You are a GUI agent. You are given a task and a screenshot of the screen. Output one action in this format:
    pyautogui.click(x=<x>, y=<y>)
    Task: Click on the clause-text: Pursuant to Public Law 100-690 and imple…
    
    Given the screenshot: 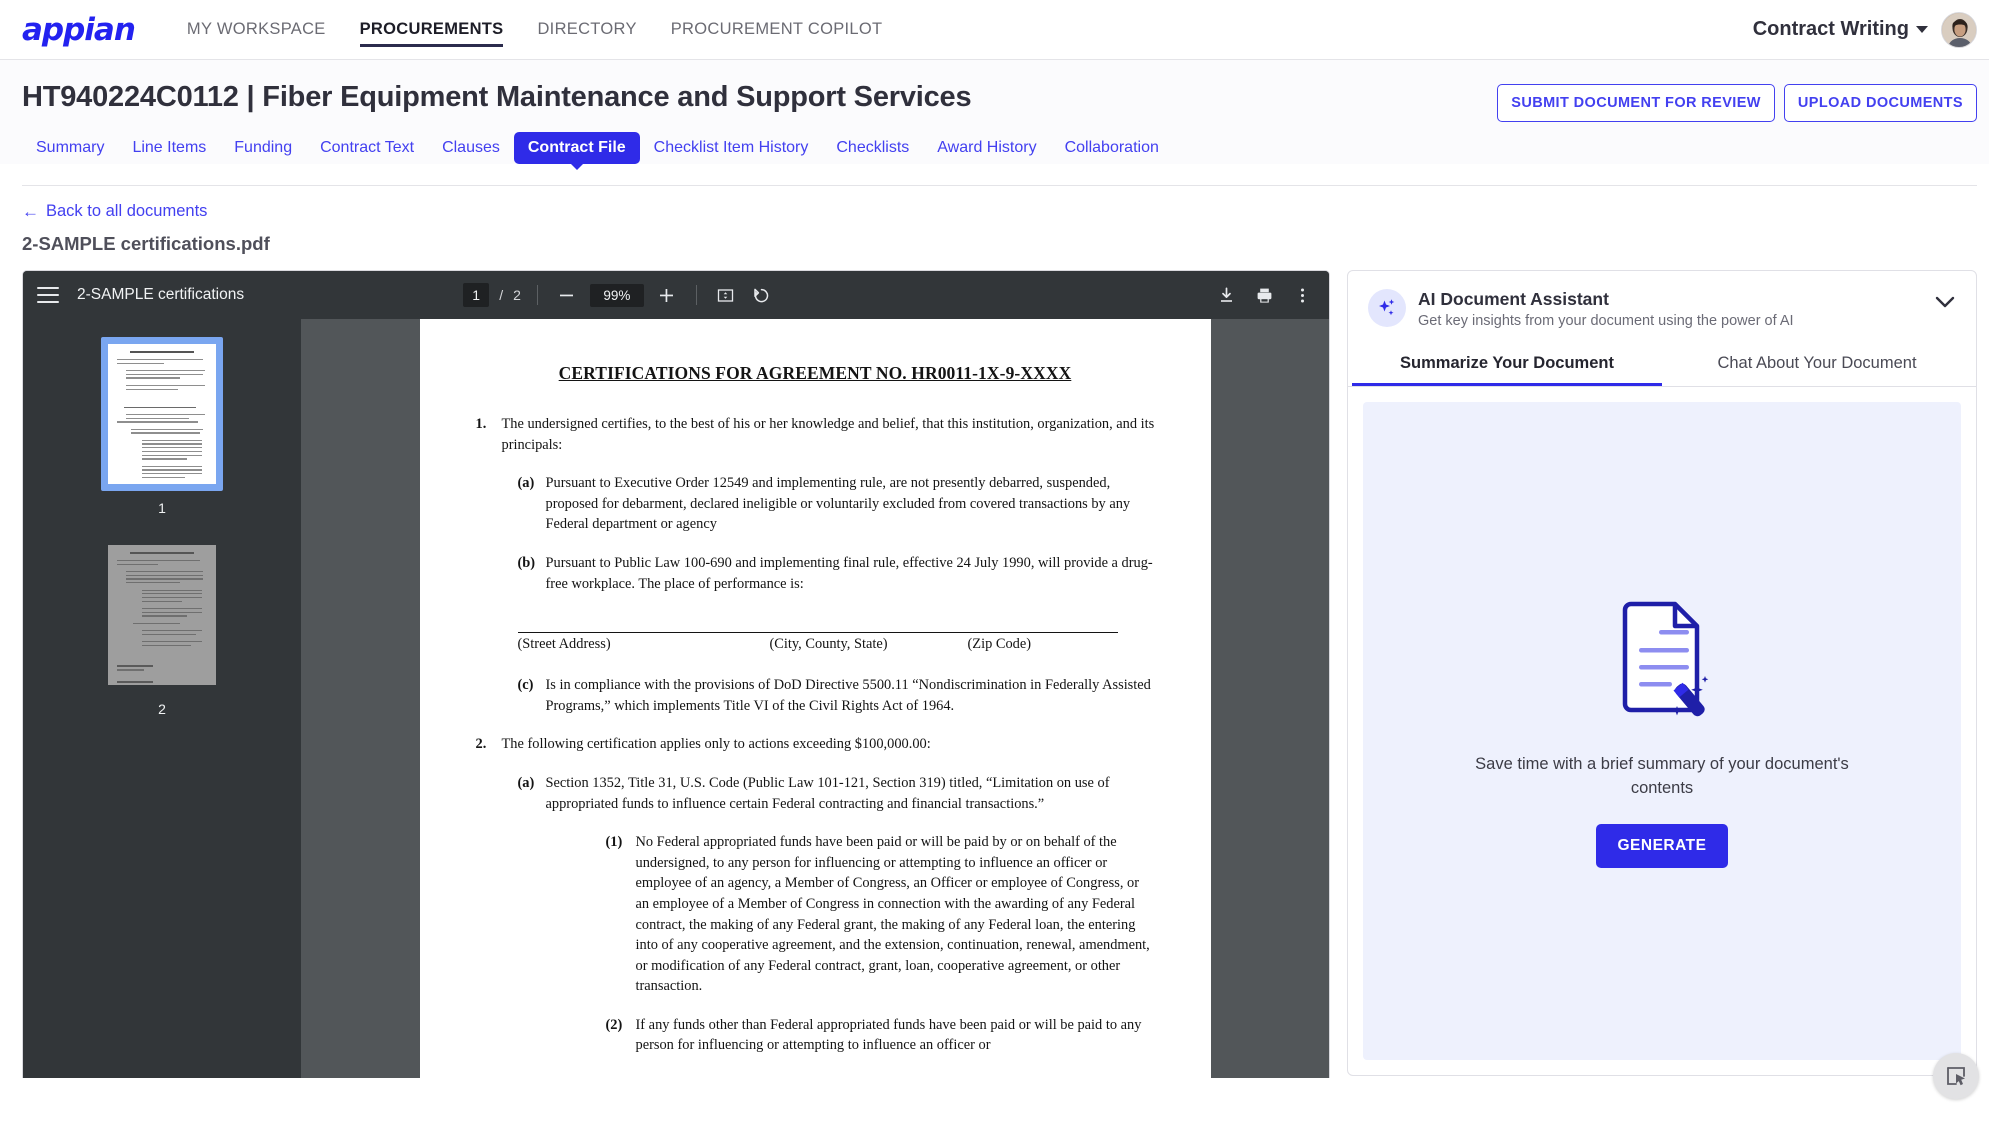 What is the action you would take?
    pyautogui.click(x=849, y=573)
    